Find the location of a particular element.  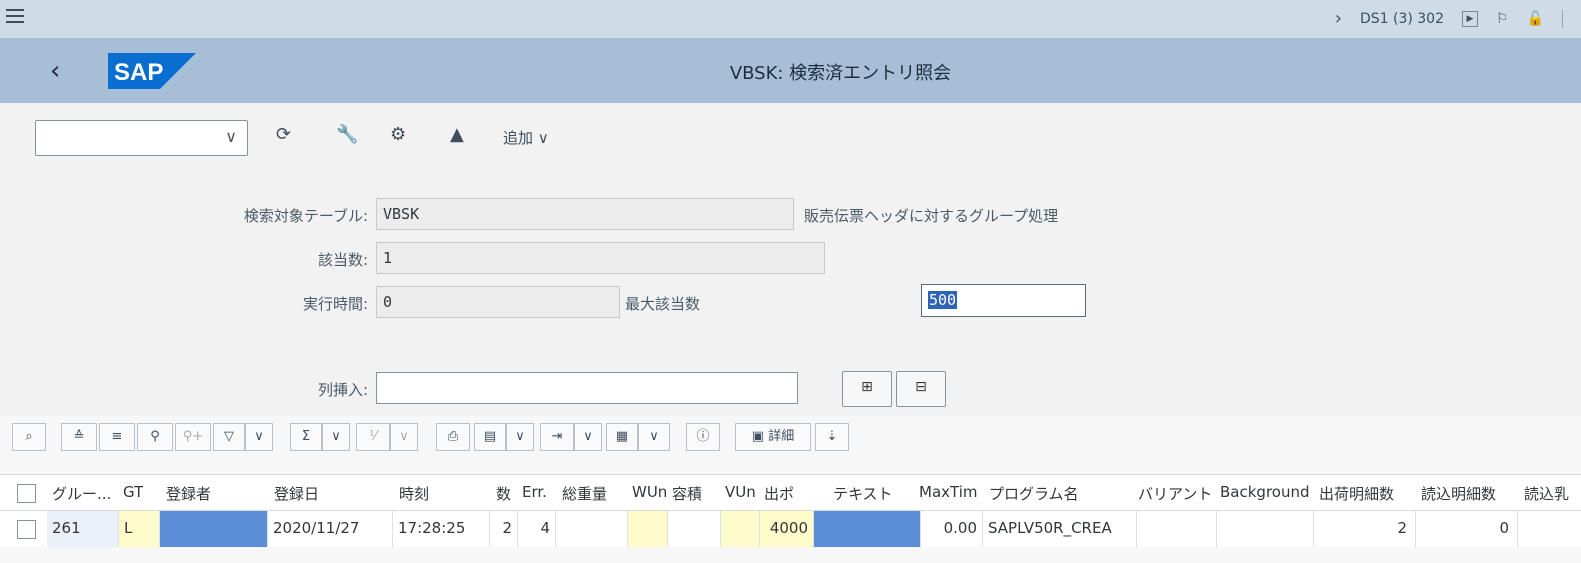

cell-time: 17:28:25 is located at coordinates (441, 529).